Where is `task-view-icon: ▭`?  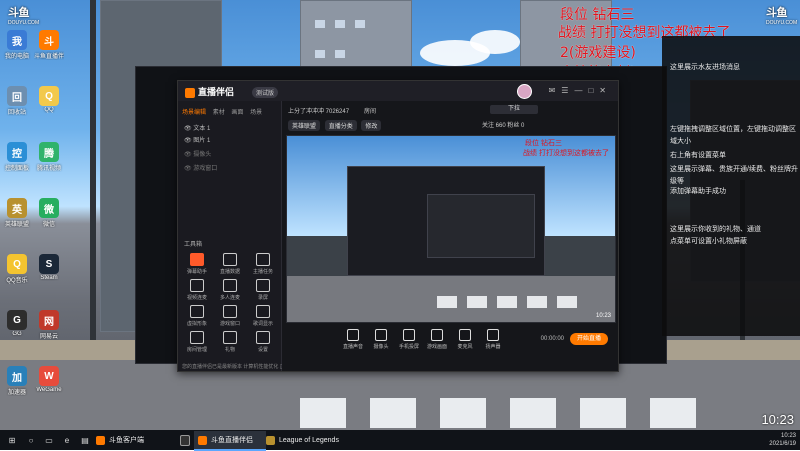
task-view-icon: ▭ is located at coordinates (49, 440).